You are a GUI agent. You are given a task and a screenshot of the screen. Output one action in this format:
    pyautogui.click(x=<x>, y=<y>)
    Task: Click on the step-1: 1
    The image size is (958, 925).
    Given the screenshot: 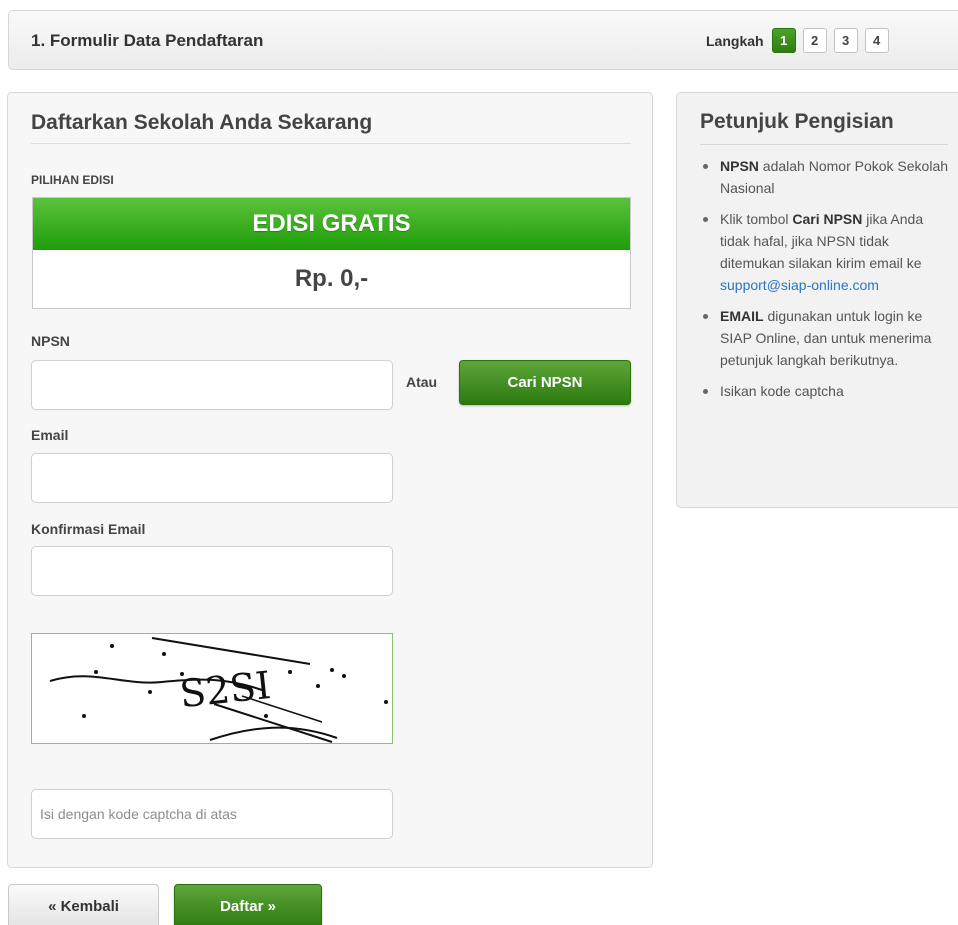 What is the action you would take?
    pyautogui.click(x=783, y=40)
    